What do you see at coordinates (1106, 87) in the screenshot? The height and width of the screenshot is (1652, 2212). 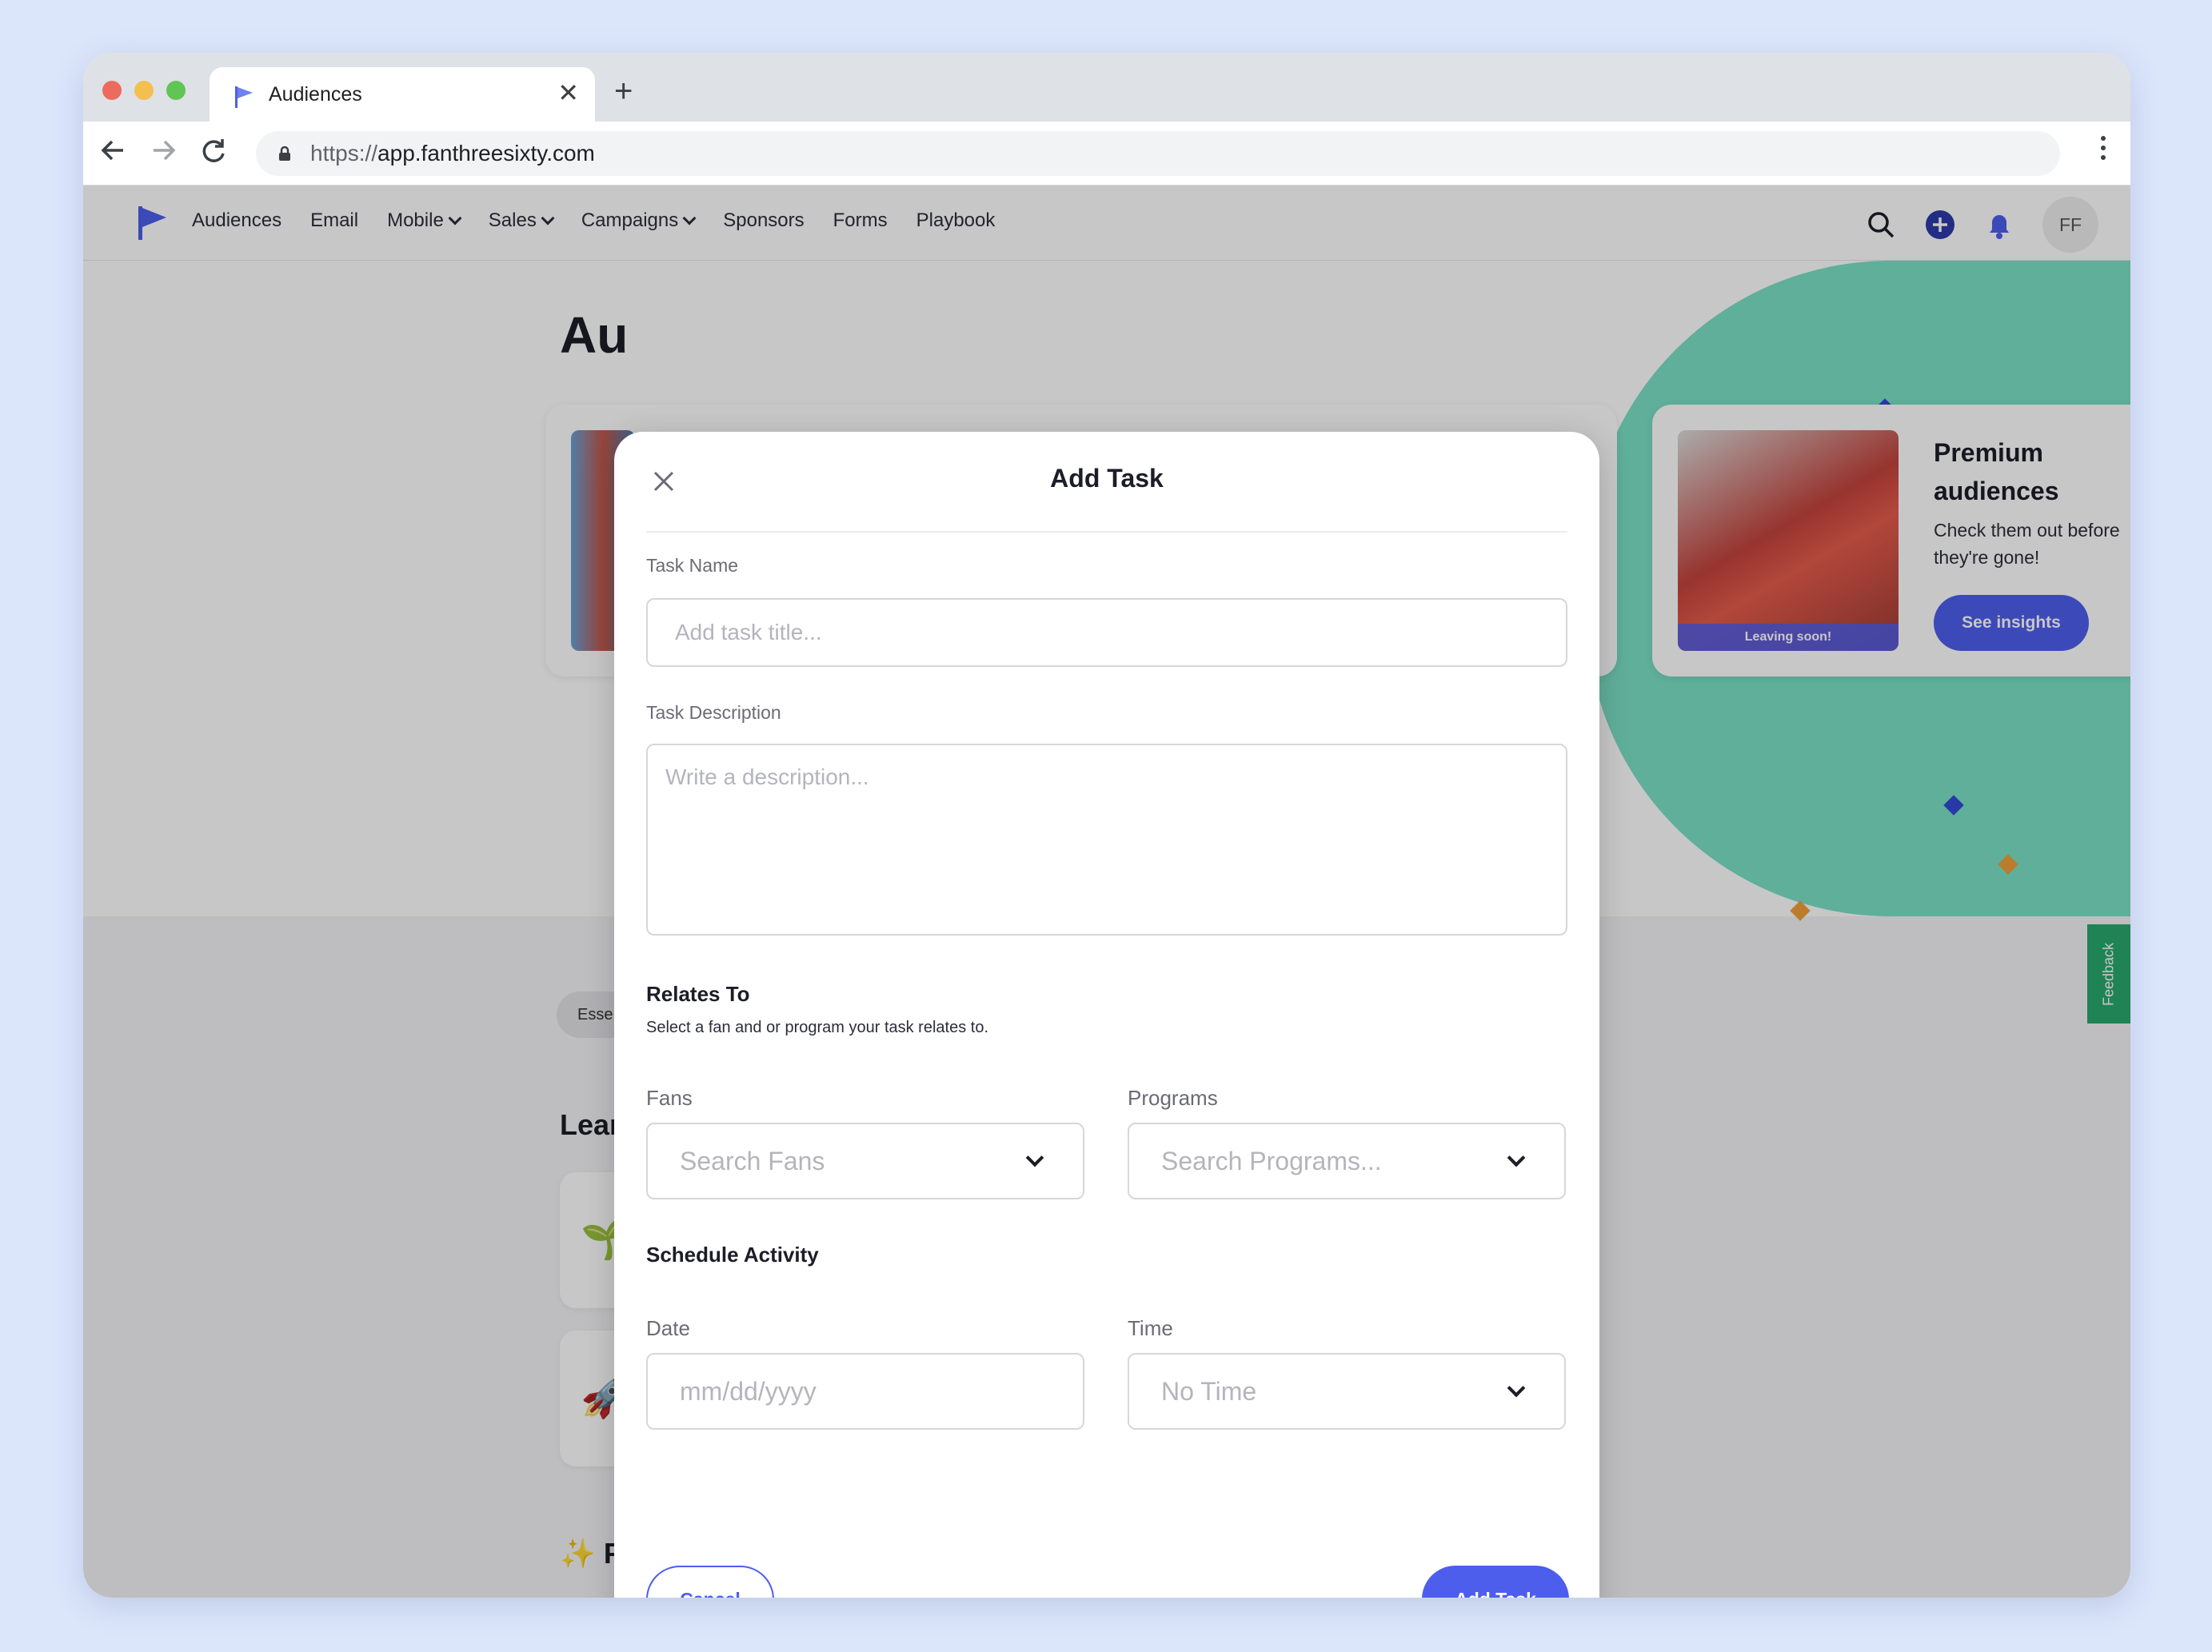 I see `tab-strip: Audiences ✕ +` at bounding box center [1106, 87].